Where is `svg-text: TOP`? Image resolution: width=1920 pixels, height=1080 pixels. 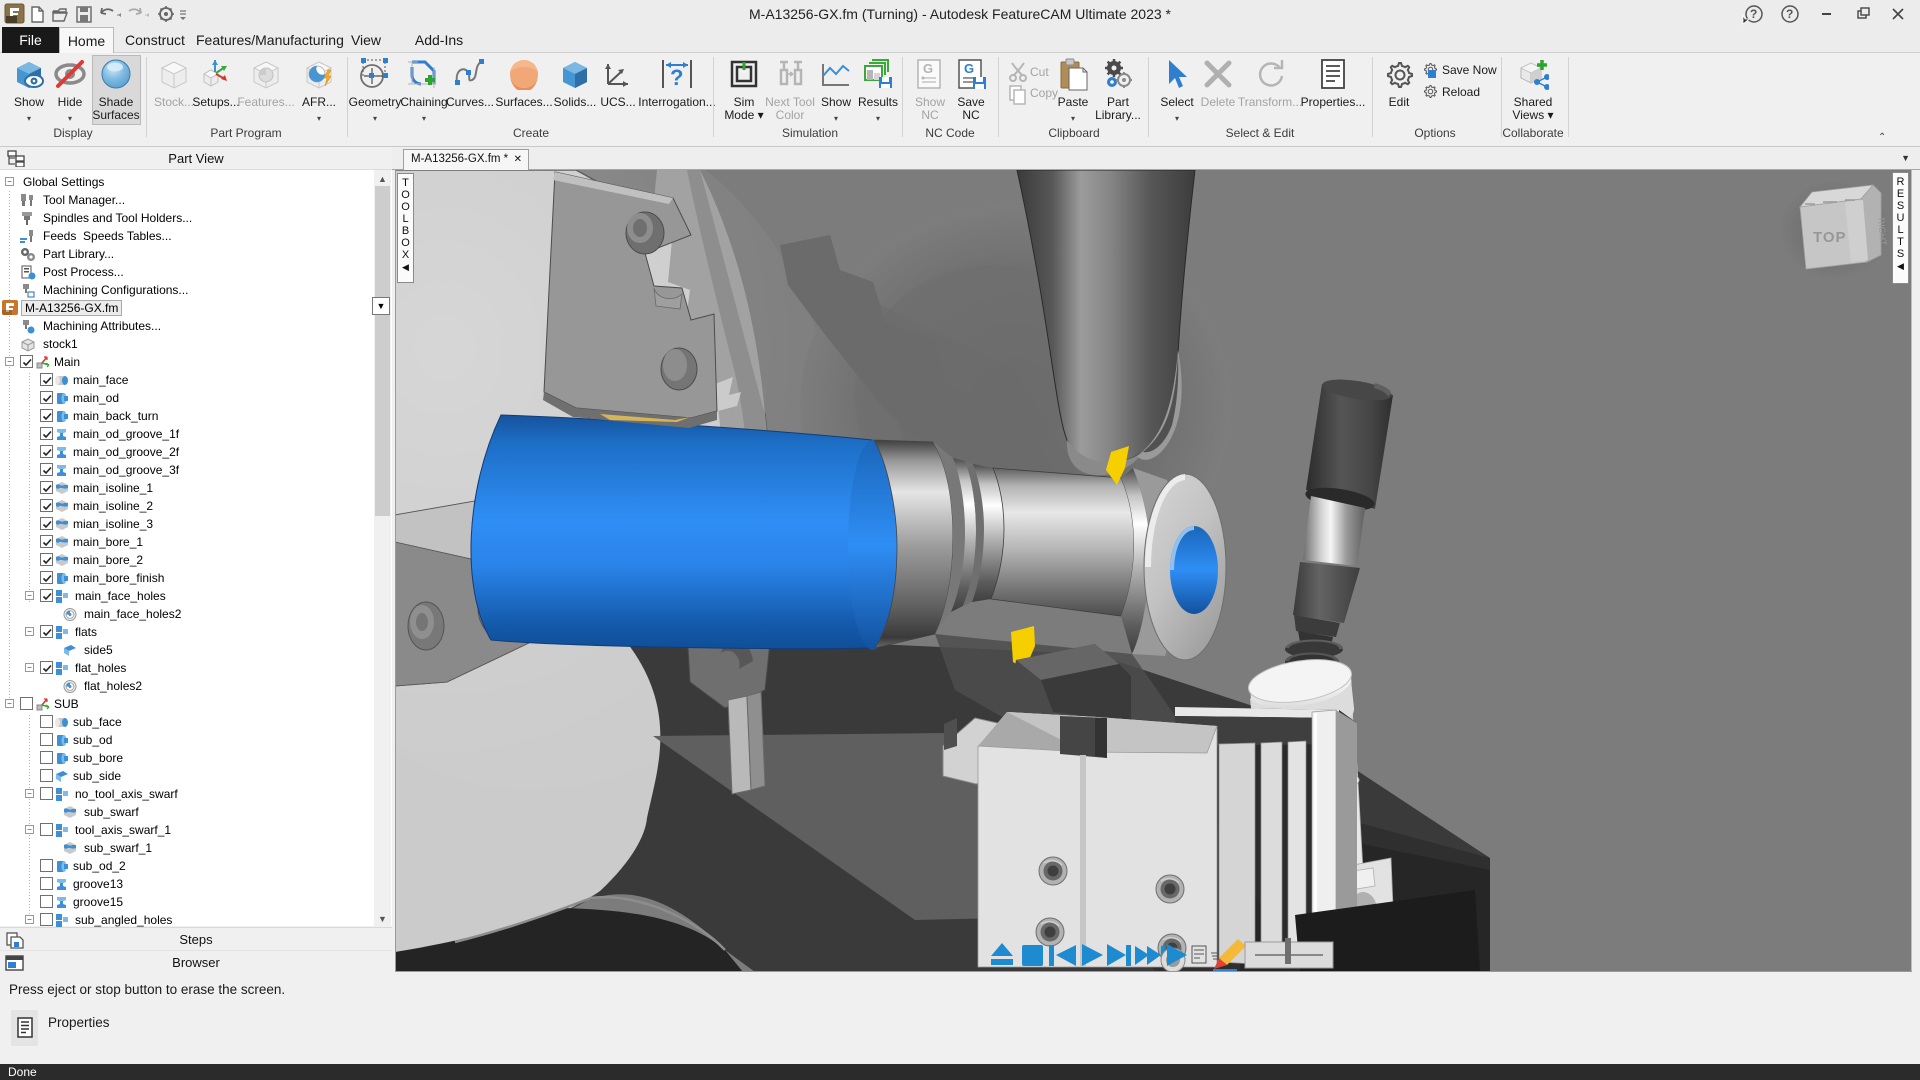
svg-text: TOP is located at coordinates (1830, 237).